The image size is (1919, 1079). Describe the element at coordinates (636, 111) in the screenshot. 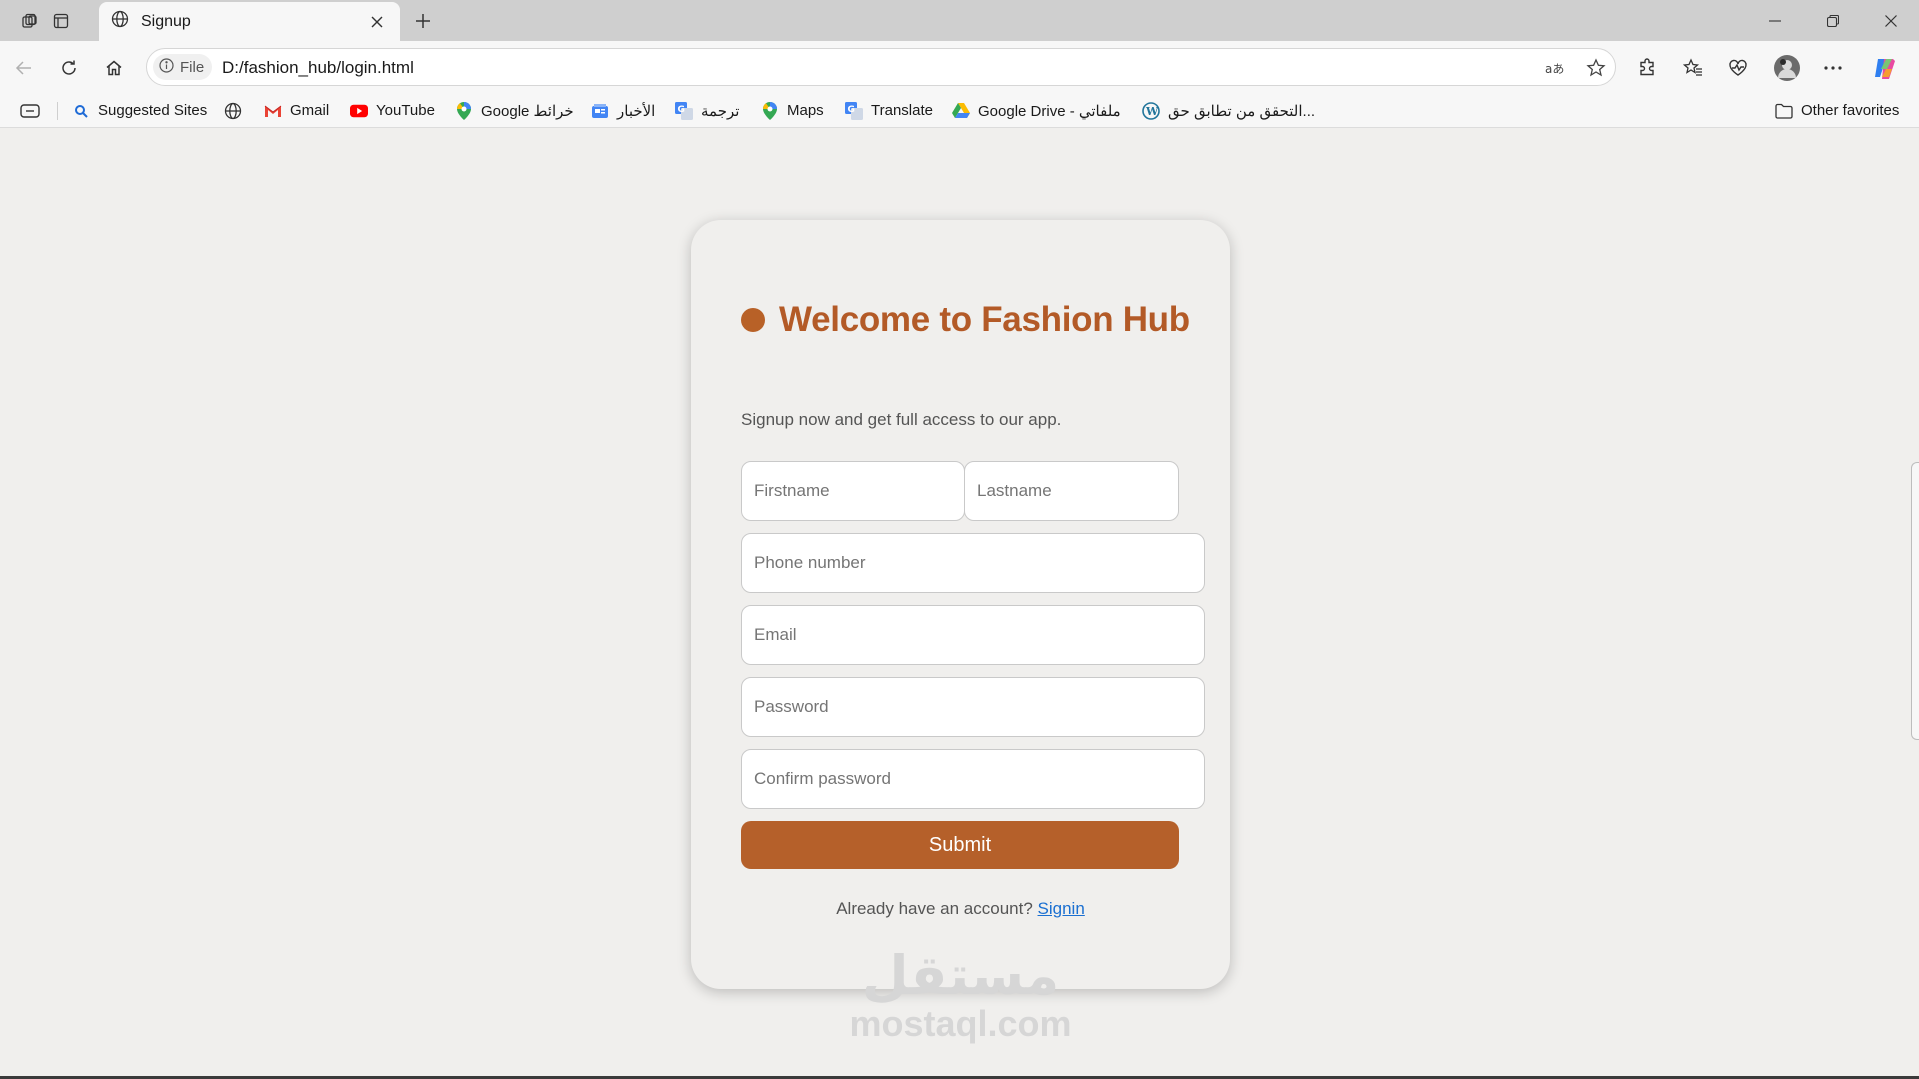

I see `bookmark-label: الأخبار` at that location.